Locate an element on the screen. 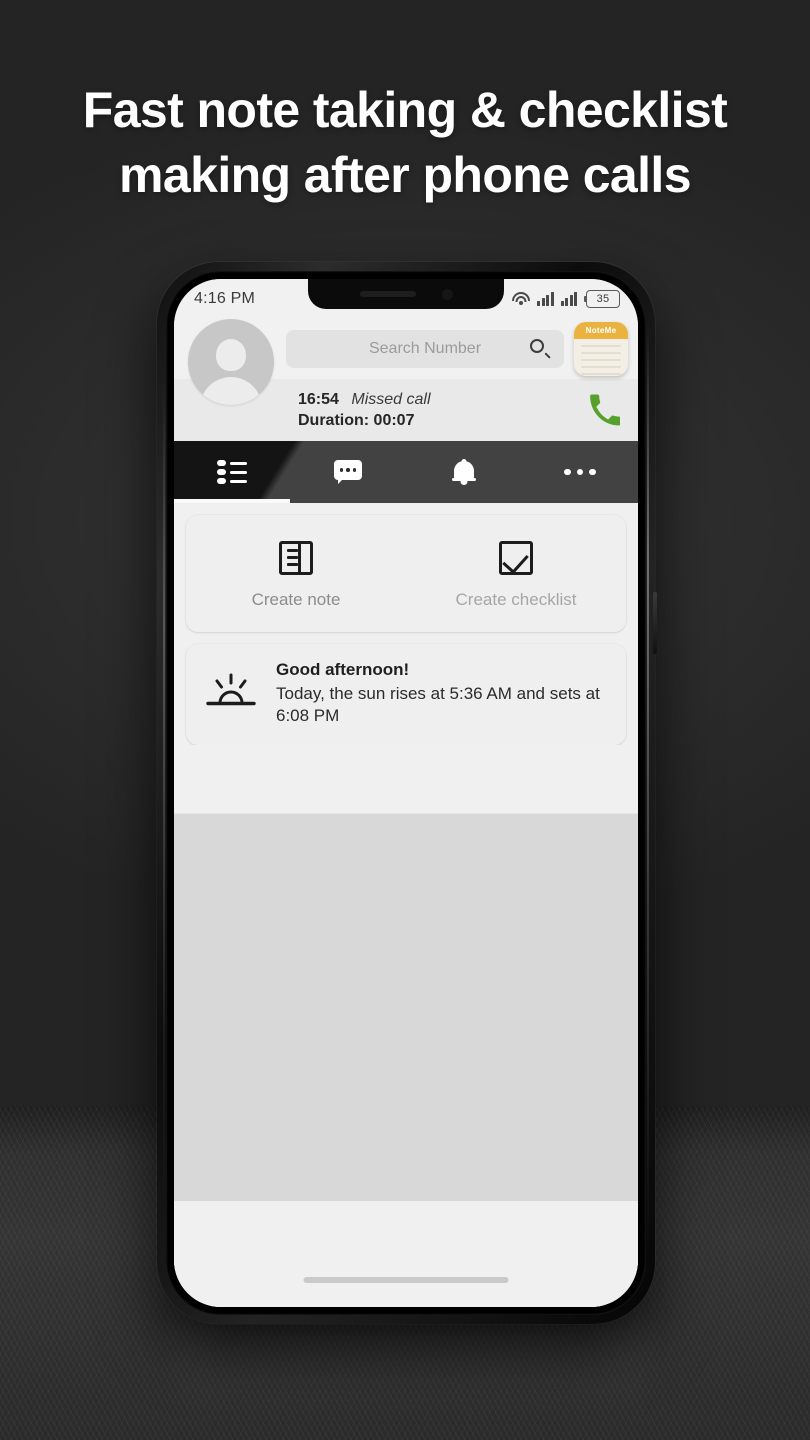 The height and width of the screenshot is (1440, 810). list-icon is located at coordinates (232, 472).